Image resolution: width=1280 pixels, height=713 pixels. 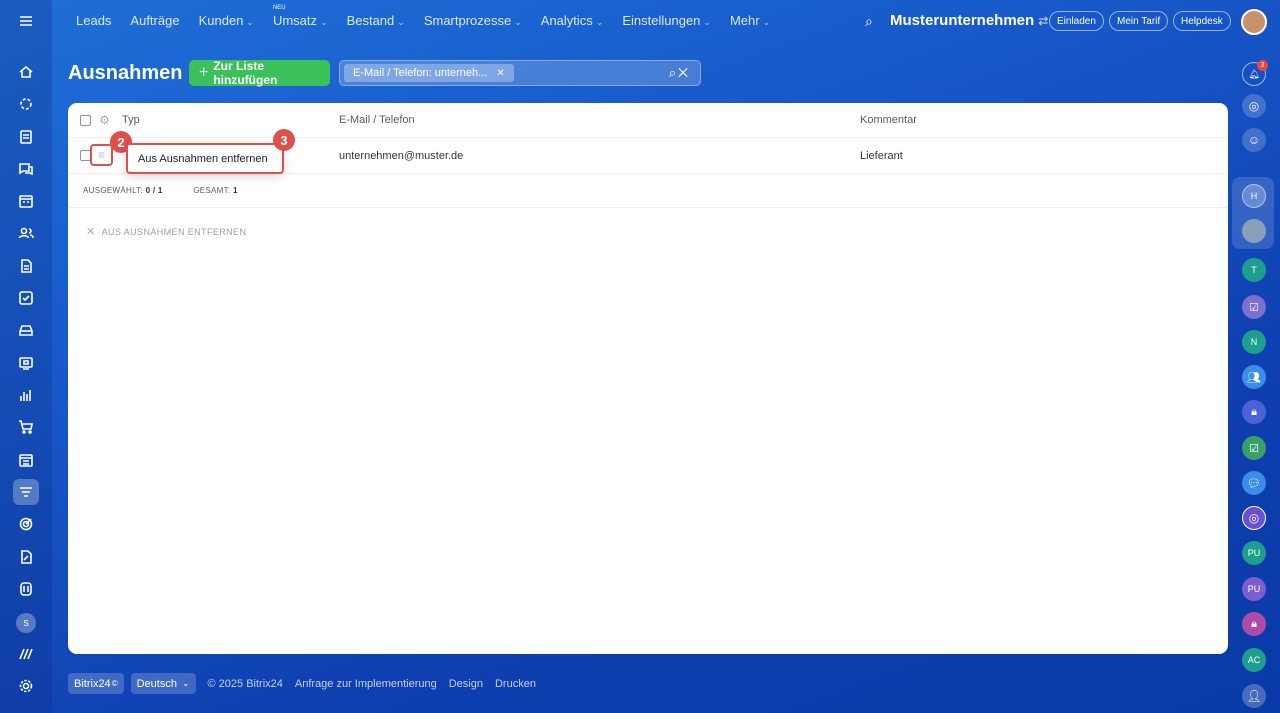 I want to click on filter-tag: E-Mail / Telefon: unterneh... ✕, so click(x=429, y=73).